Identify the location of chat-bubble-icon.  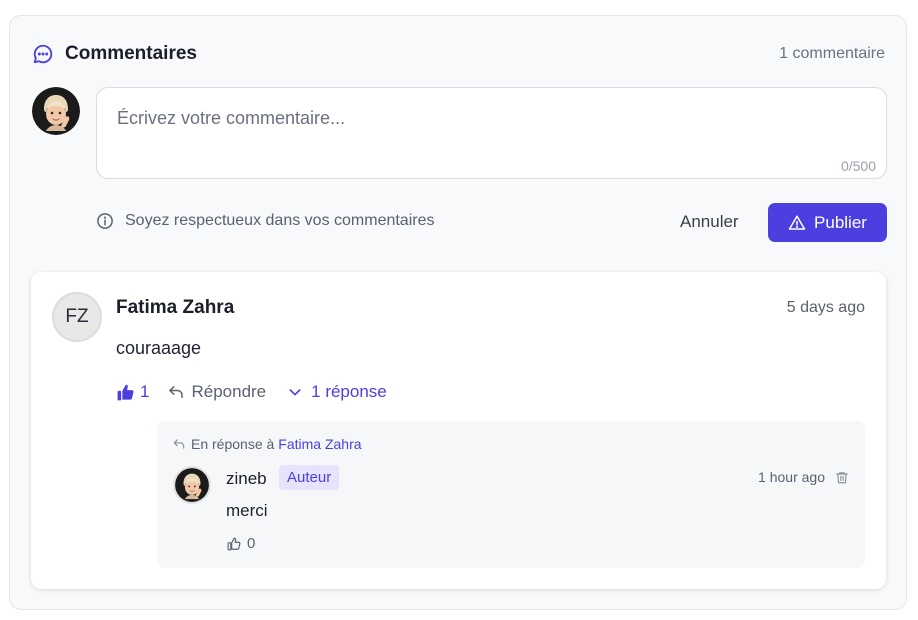
(43, 54).